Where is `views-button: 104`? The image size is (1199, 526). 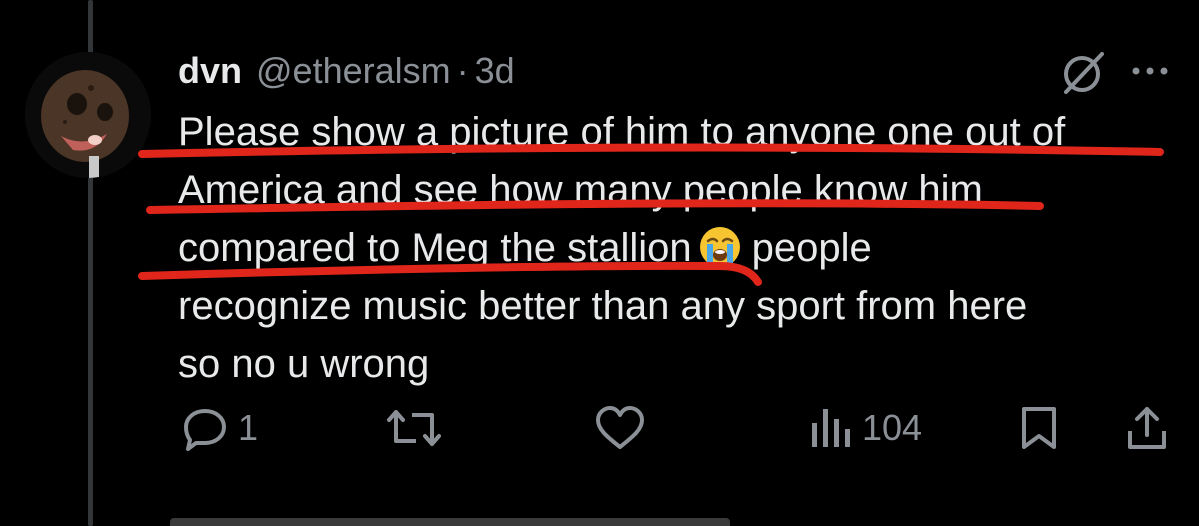 views-button: 104 is located at coordinates (865, 428).